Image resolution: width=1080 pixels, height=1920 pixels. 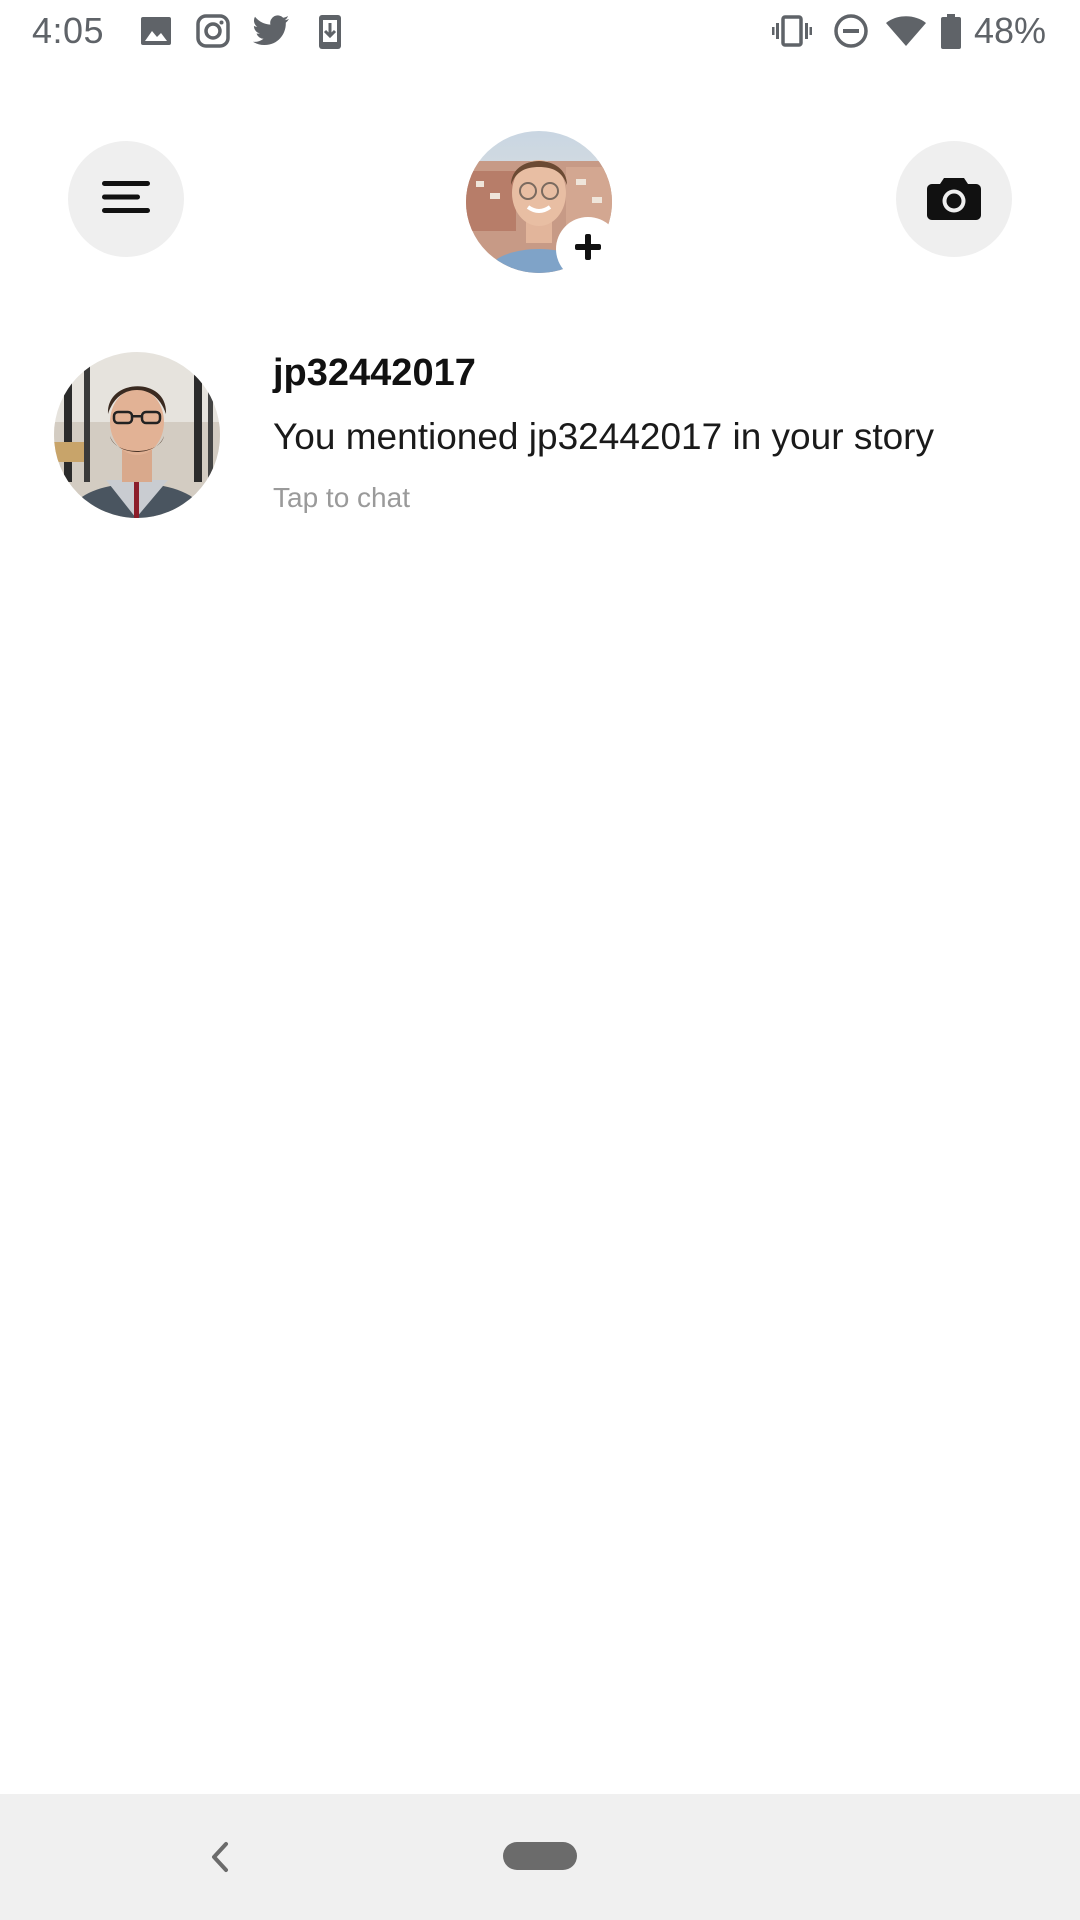 I want to click on chat-message-preview: You mentioned jp32442017 in your story, so click(x=603, y=436).